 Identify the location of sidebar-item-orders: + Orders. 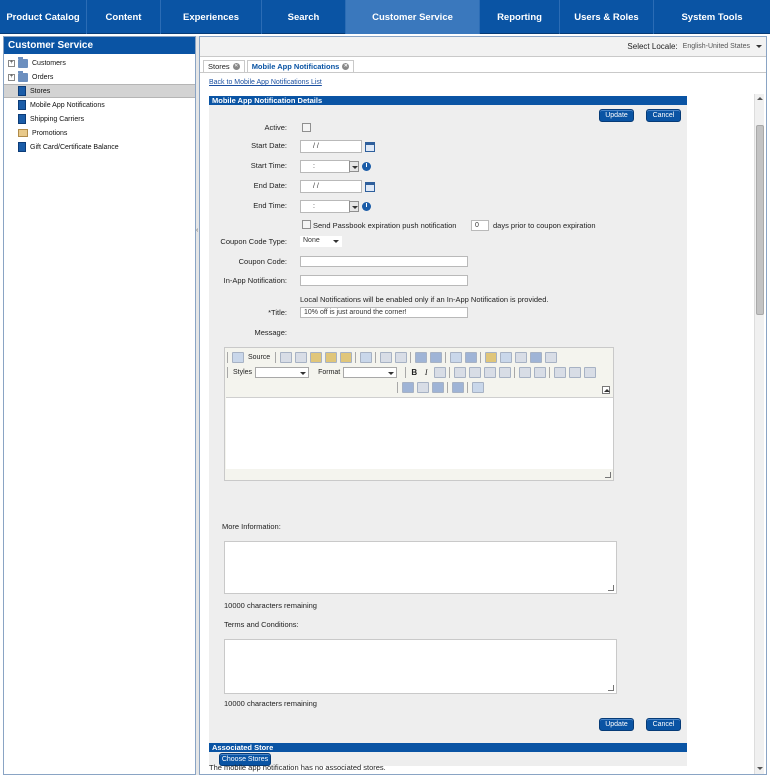
(99, 77).